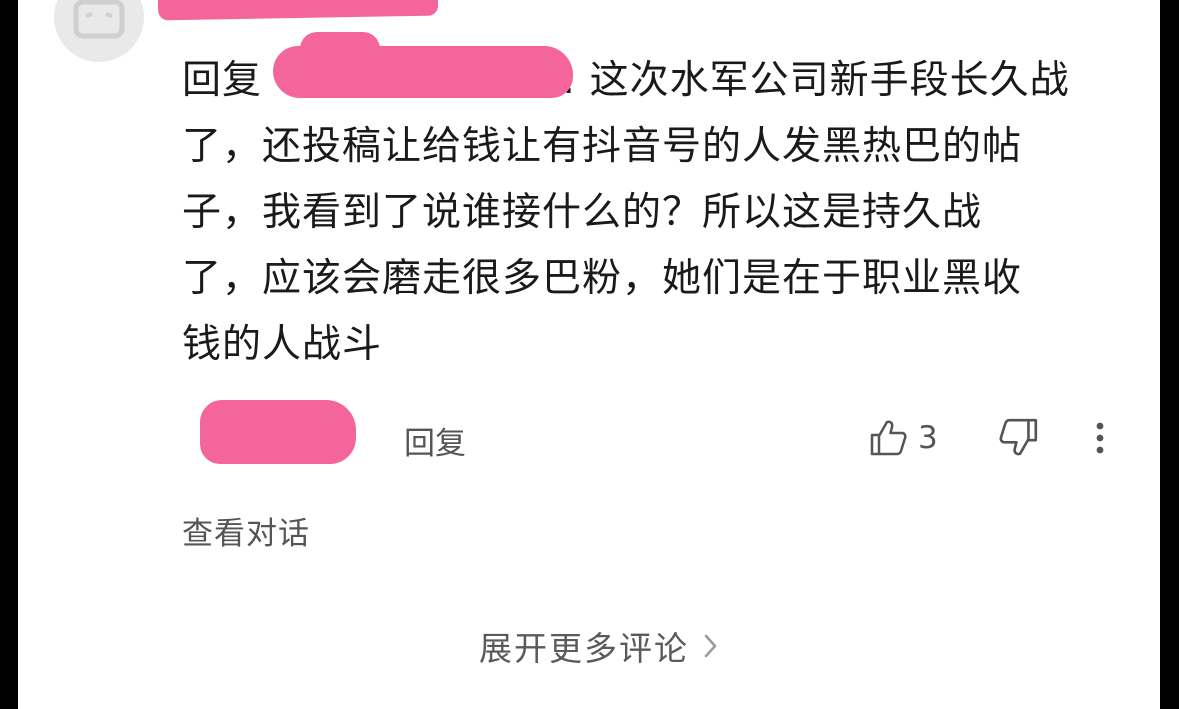 This screenshot has height=709, width=1179. I want to click on comment-line-5: 钱的人战斗, so click(282, 344).